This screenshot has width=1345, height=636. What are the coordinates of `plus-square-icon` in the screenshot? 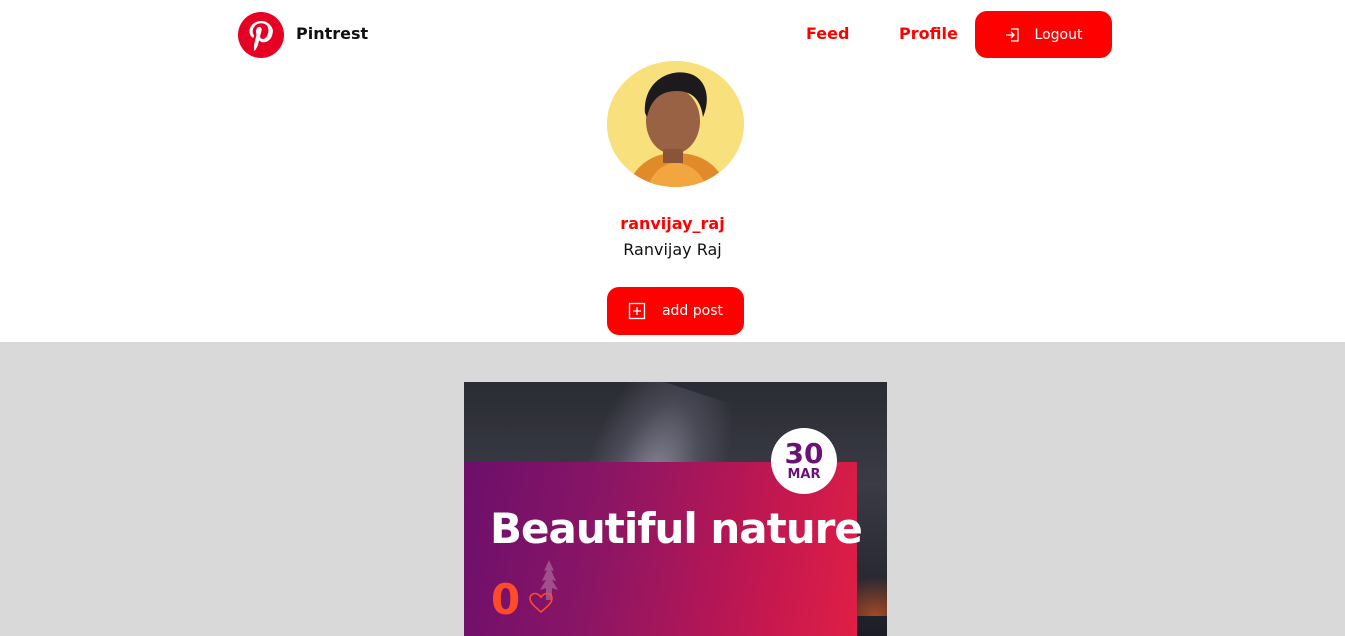 It's located at (637, 311).